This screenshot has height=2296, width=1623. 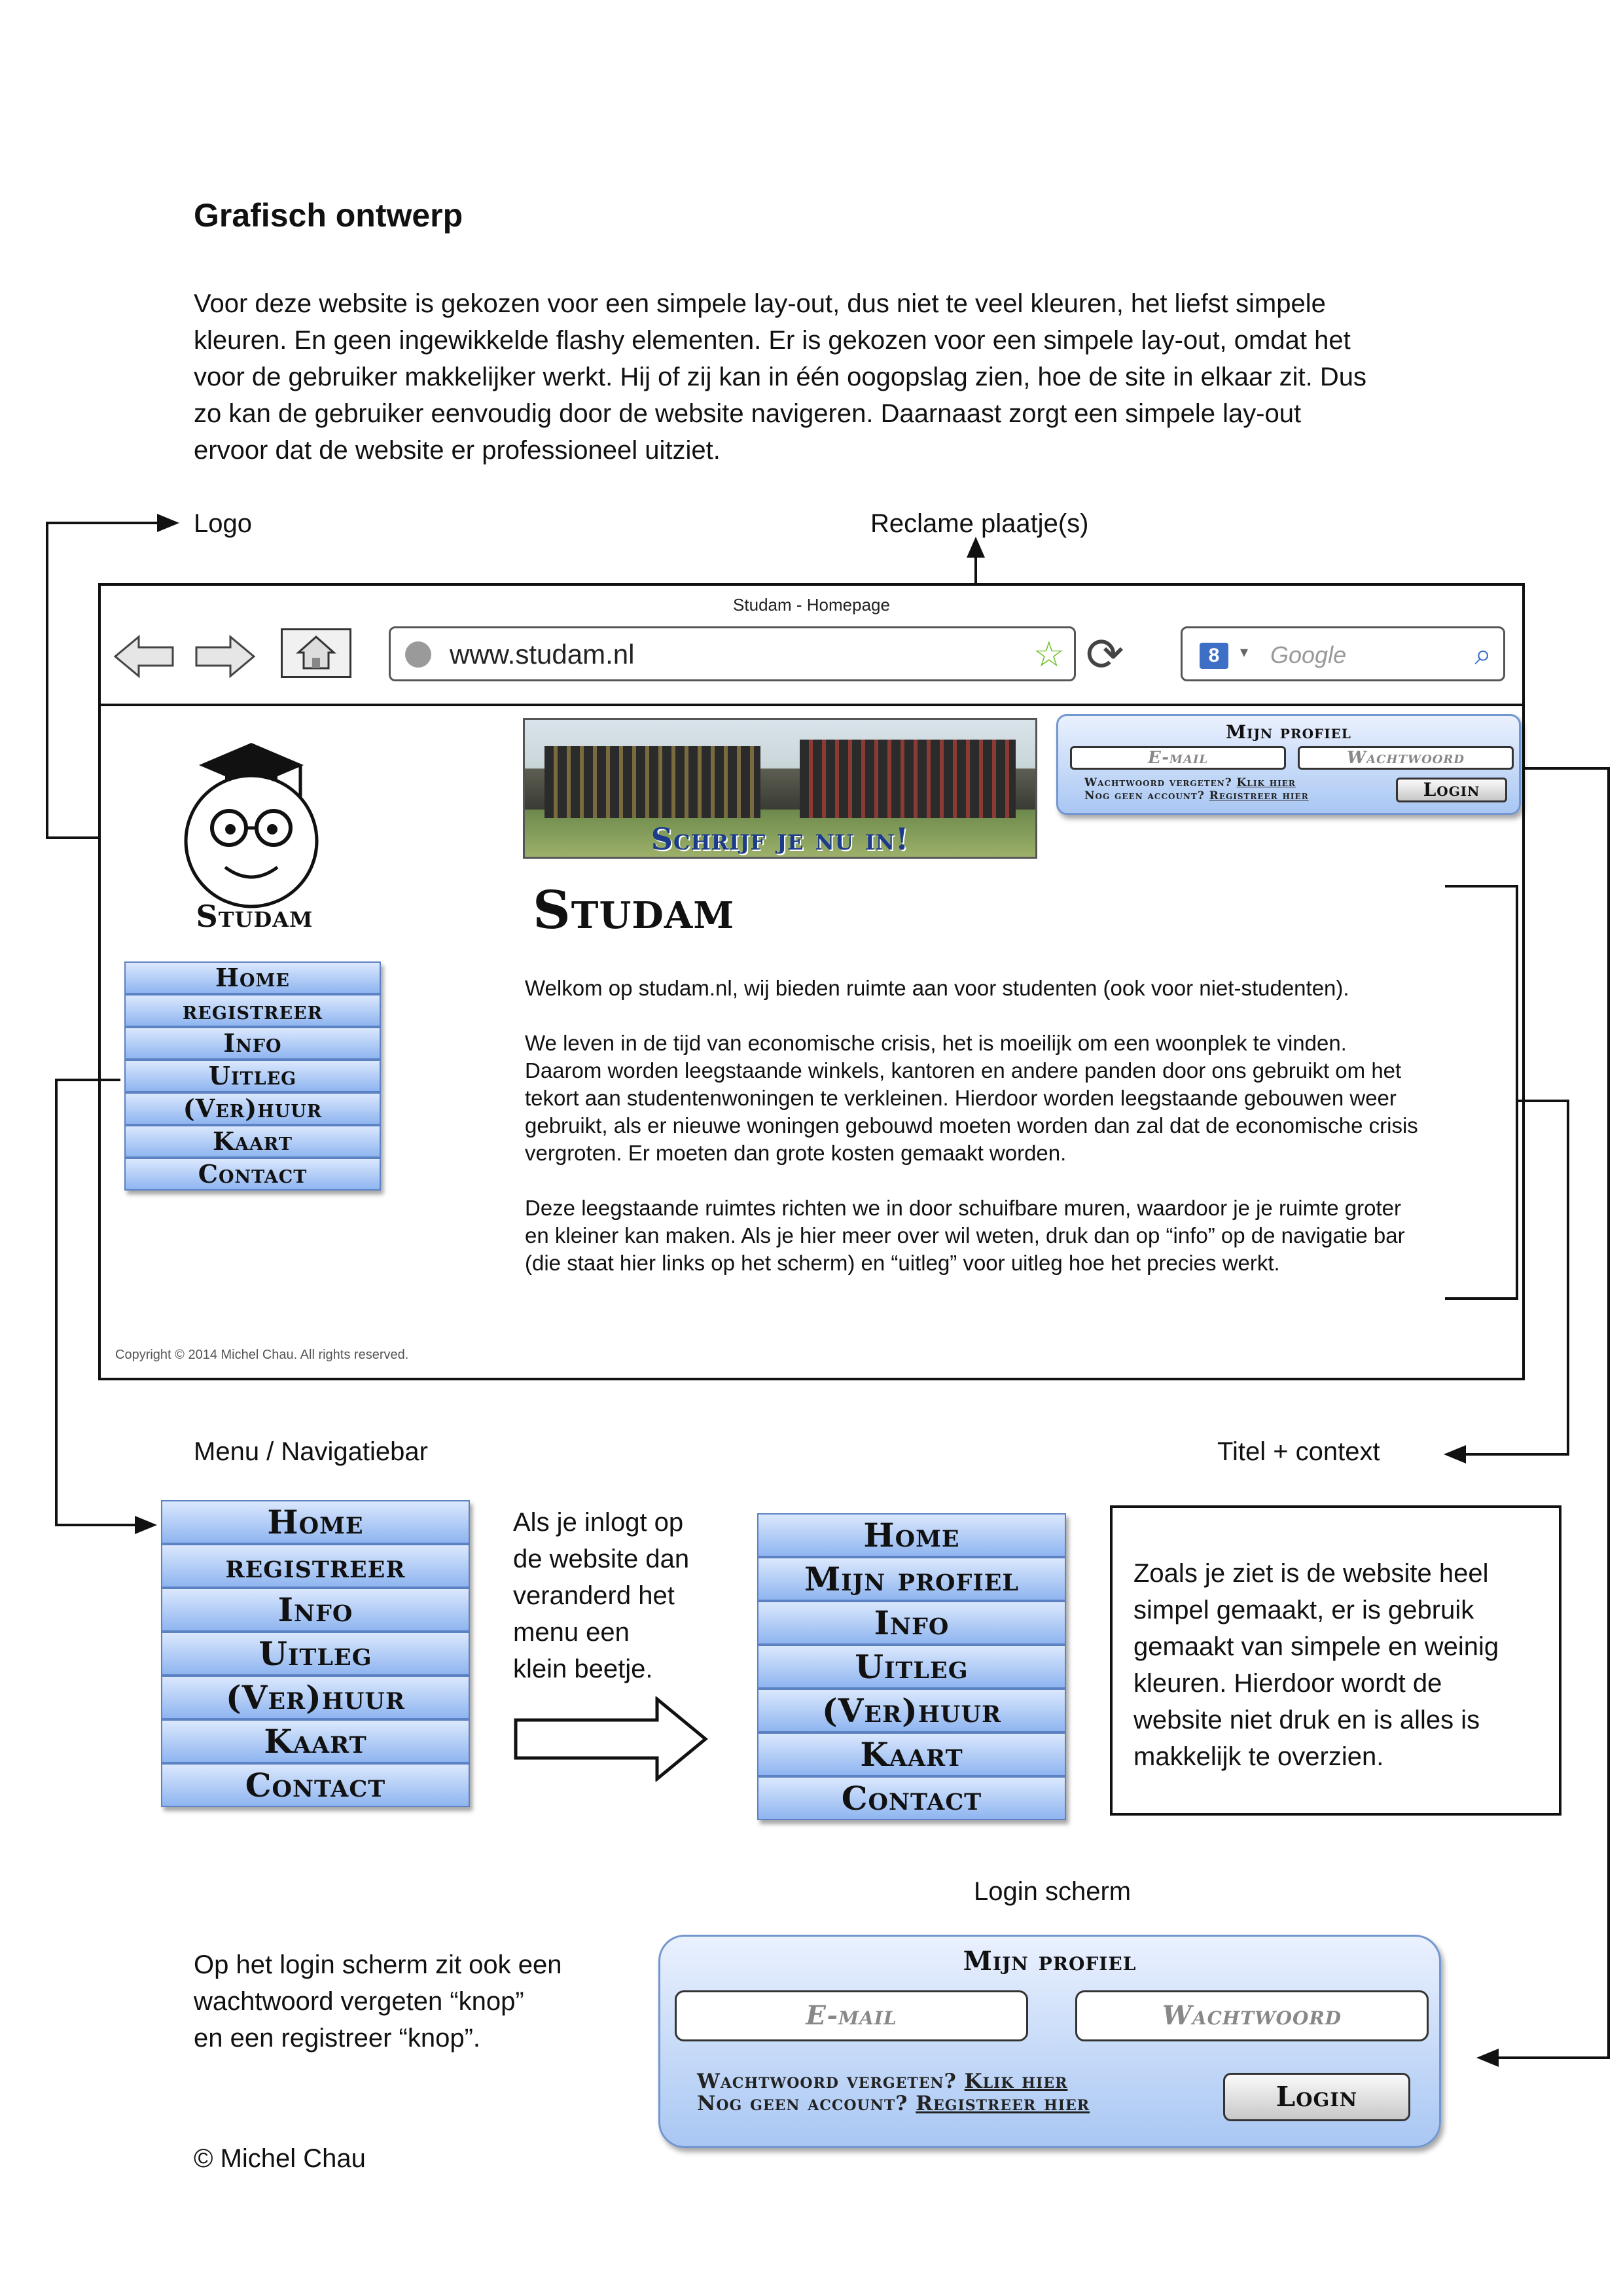 I want to click on window-title: Studam - Homepage, so click(x=811, y=605).